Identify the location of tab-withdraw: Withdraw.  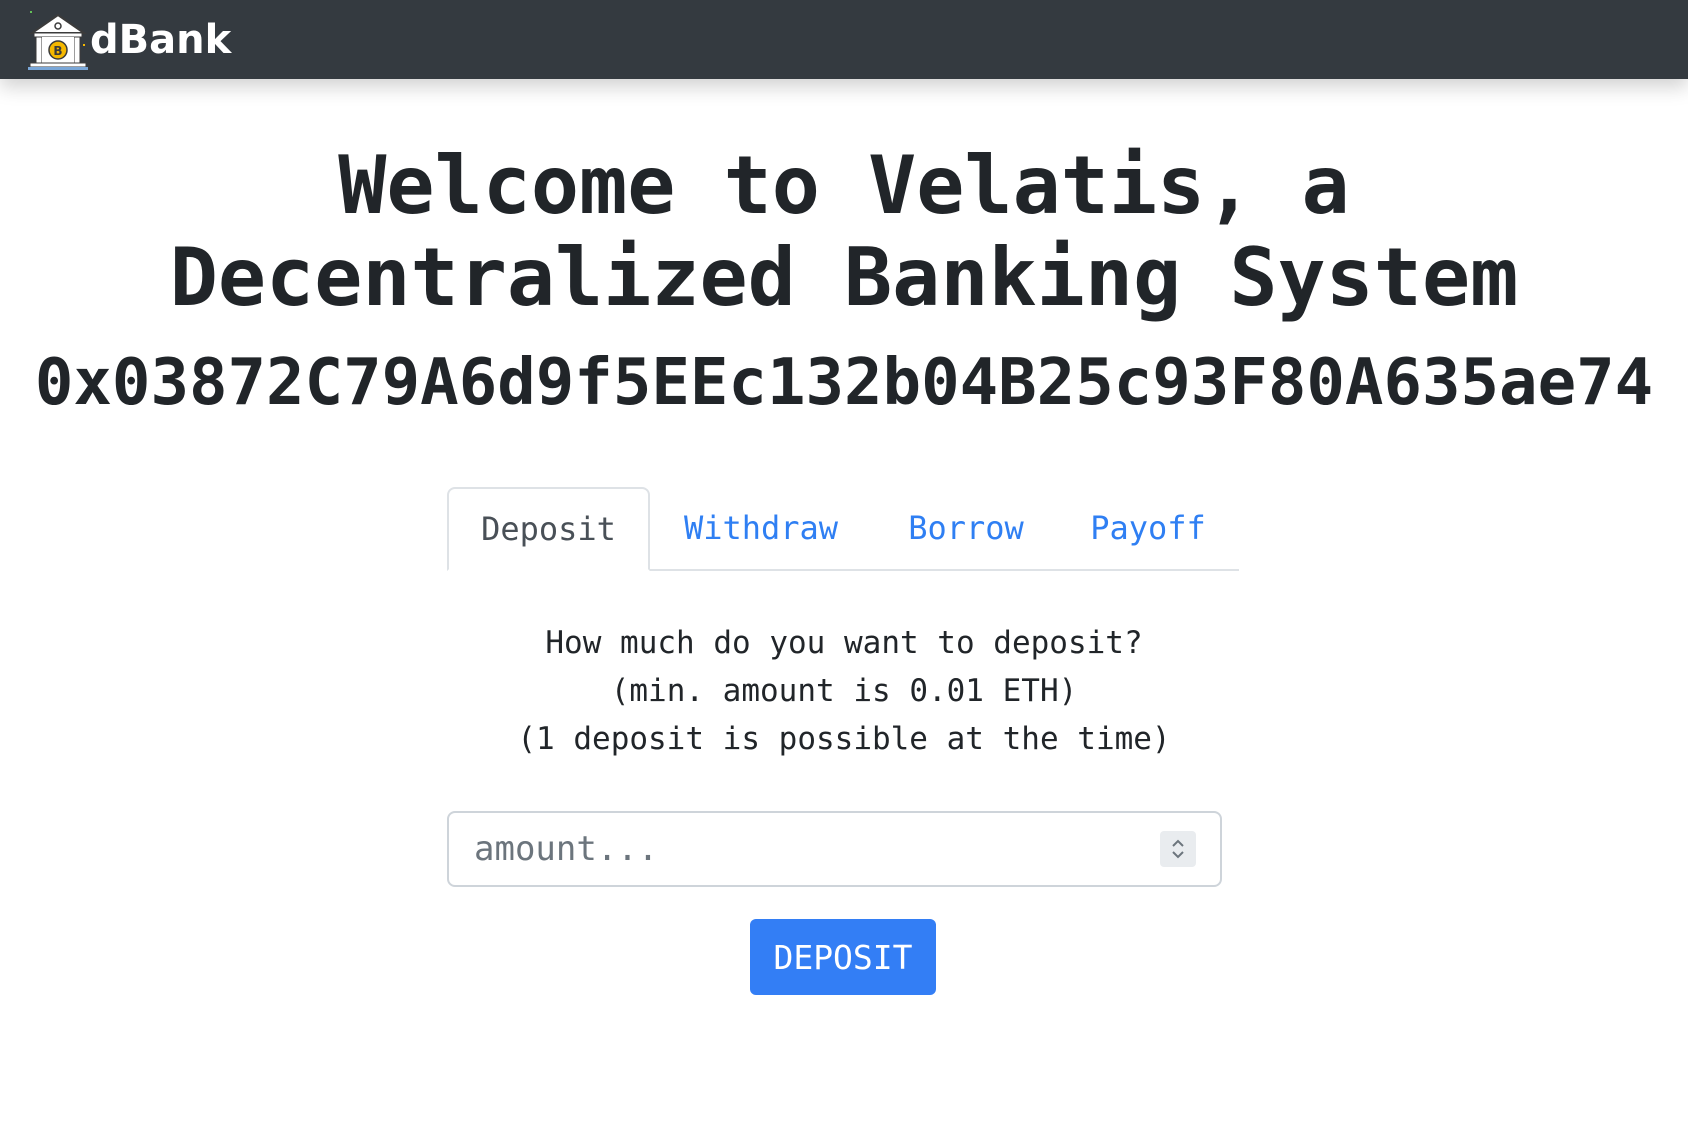
(761, 528).